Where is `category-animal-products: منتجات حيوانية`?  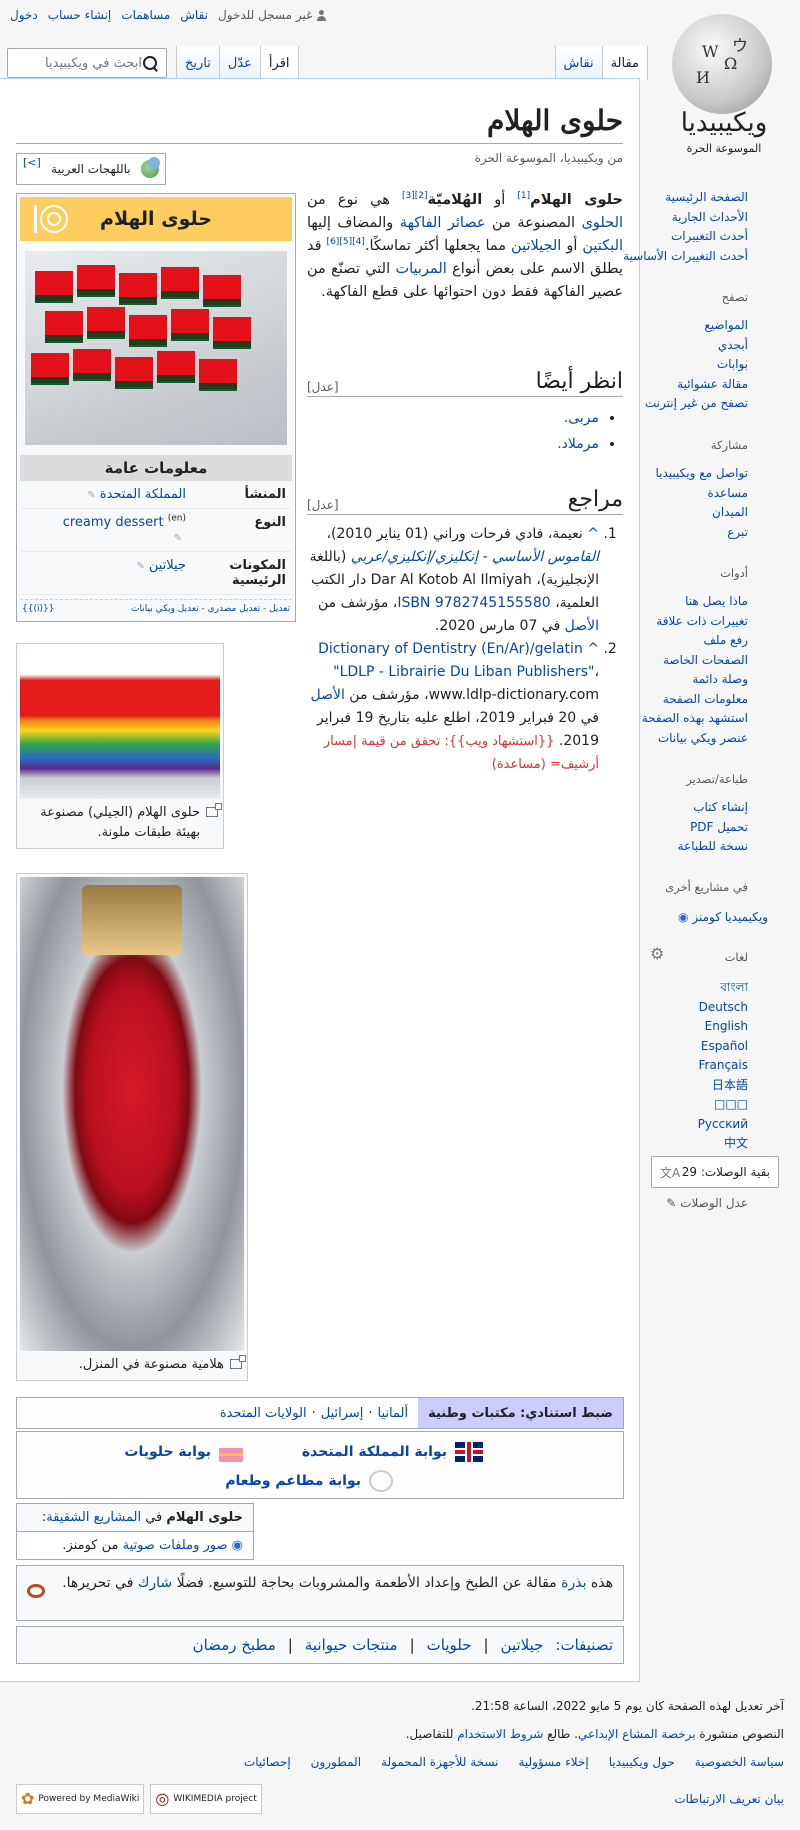
category-animal-products: منتجات حيوانية is located at coordinates (351, 1645).